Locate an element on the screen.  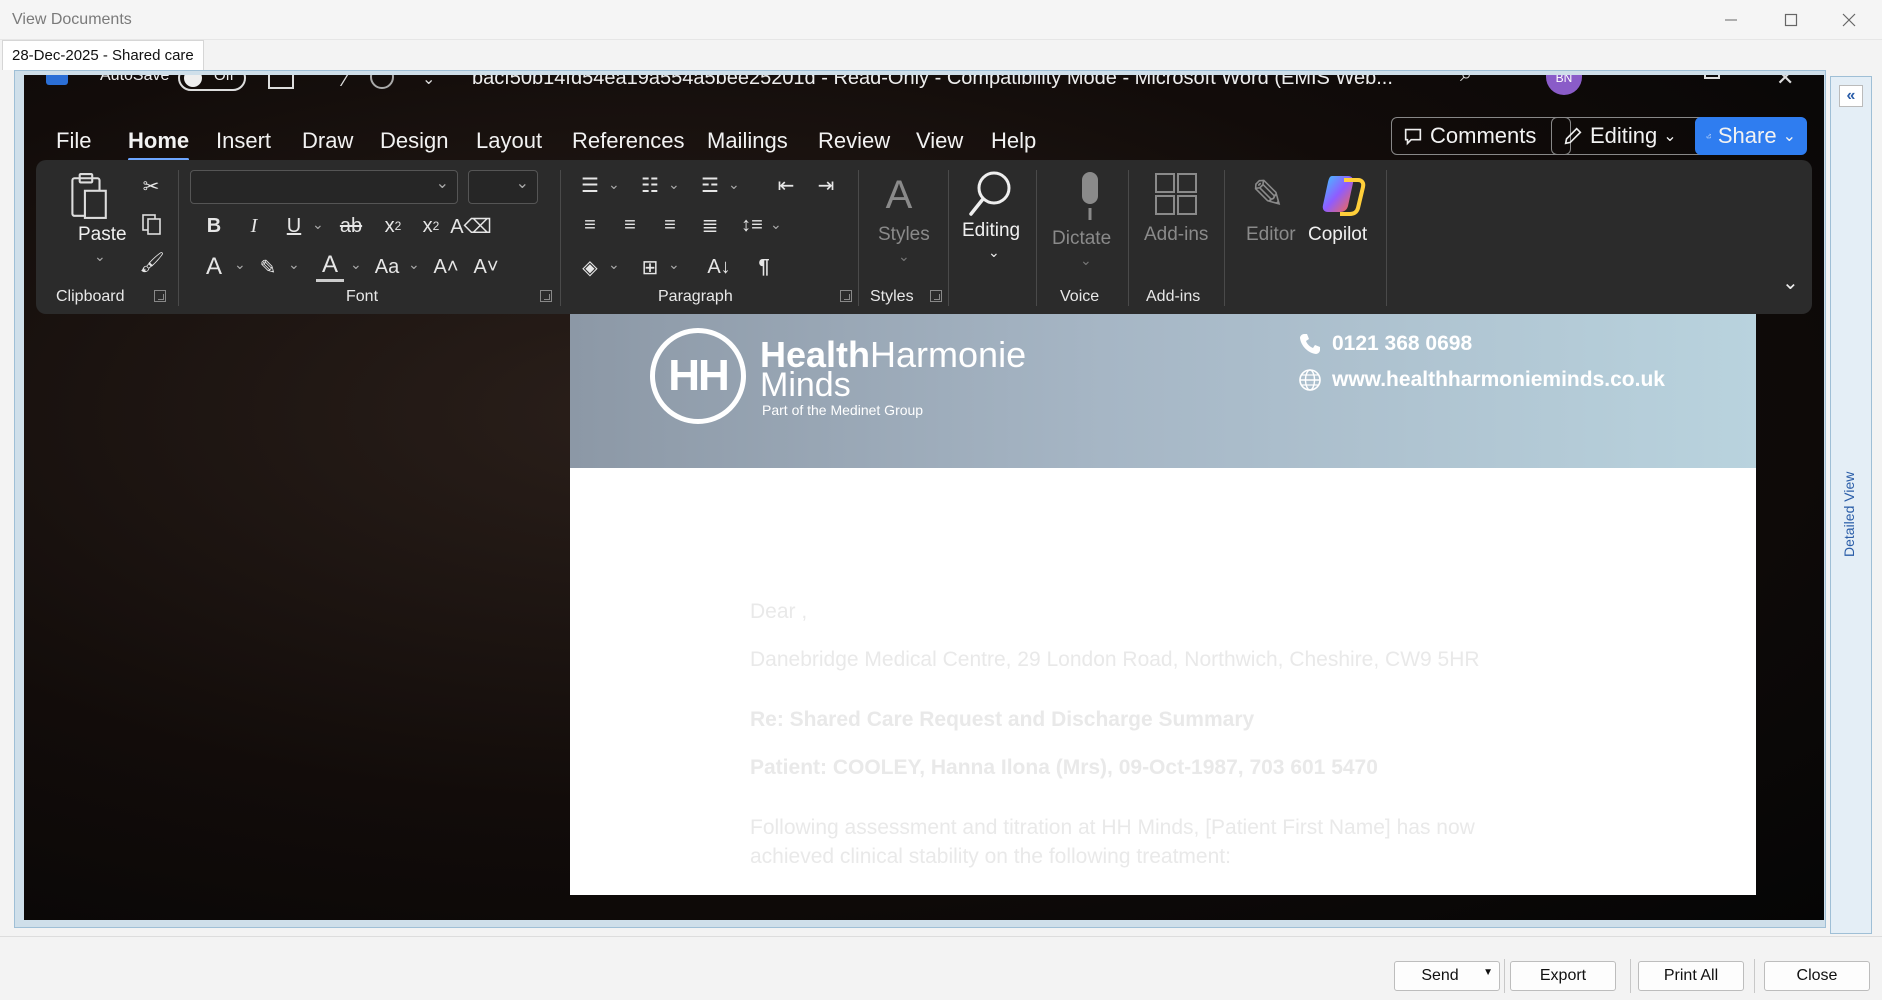
comments-button: Comments is located at coordinates (1481, 136).